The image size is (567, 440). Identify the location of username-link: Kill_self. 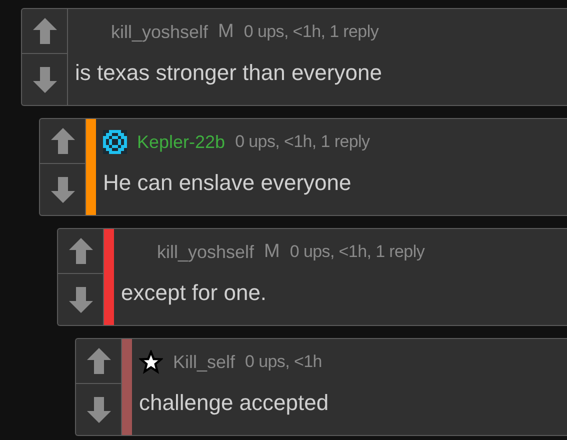
(204, 362).